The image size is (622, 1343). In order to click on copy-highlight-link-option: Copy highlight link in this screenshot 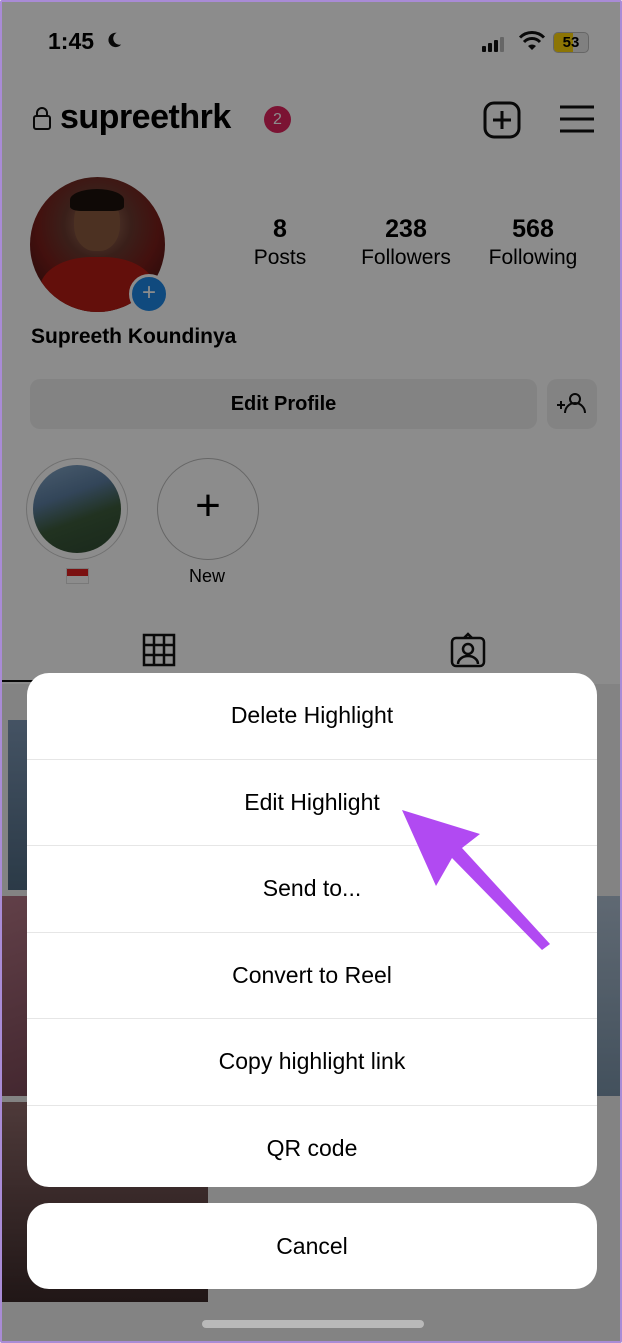, I will do `click(312, 1062)`.